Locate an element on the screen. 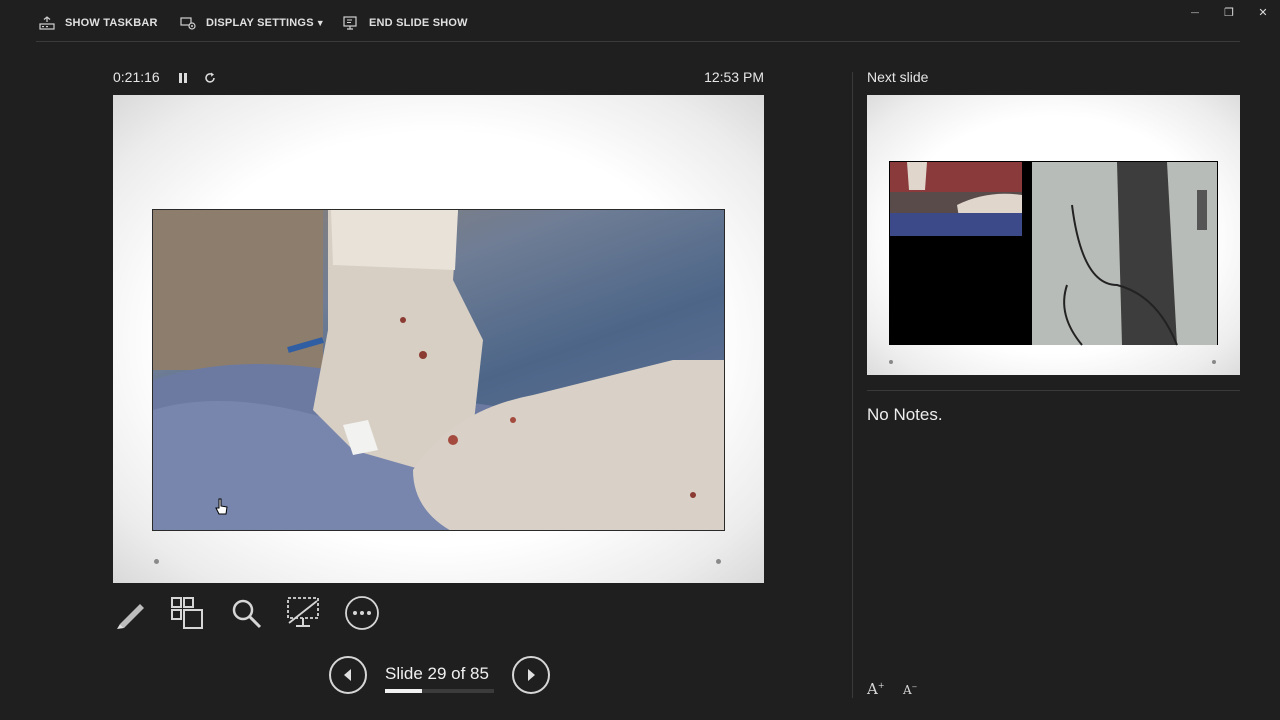 The height and width of the screenshot is (720, 1280). slide-progress-fill is located at coordinates (403, 691).